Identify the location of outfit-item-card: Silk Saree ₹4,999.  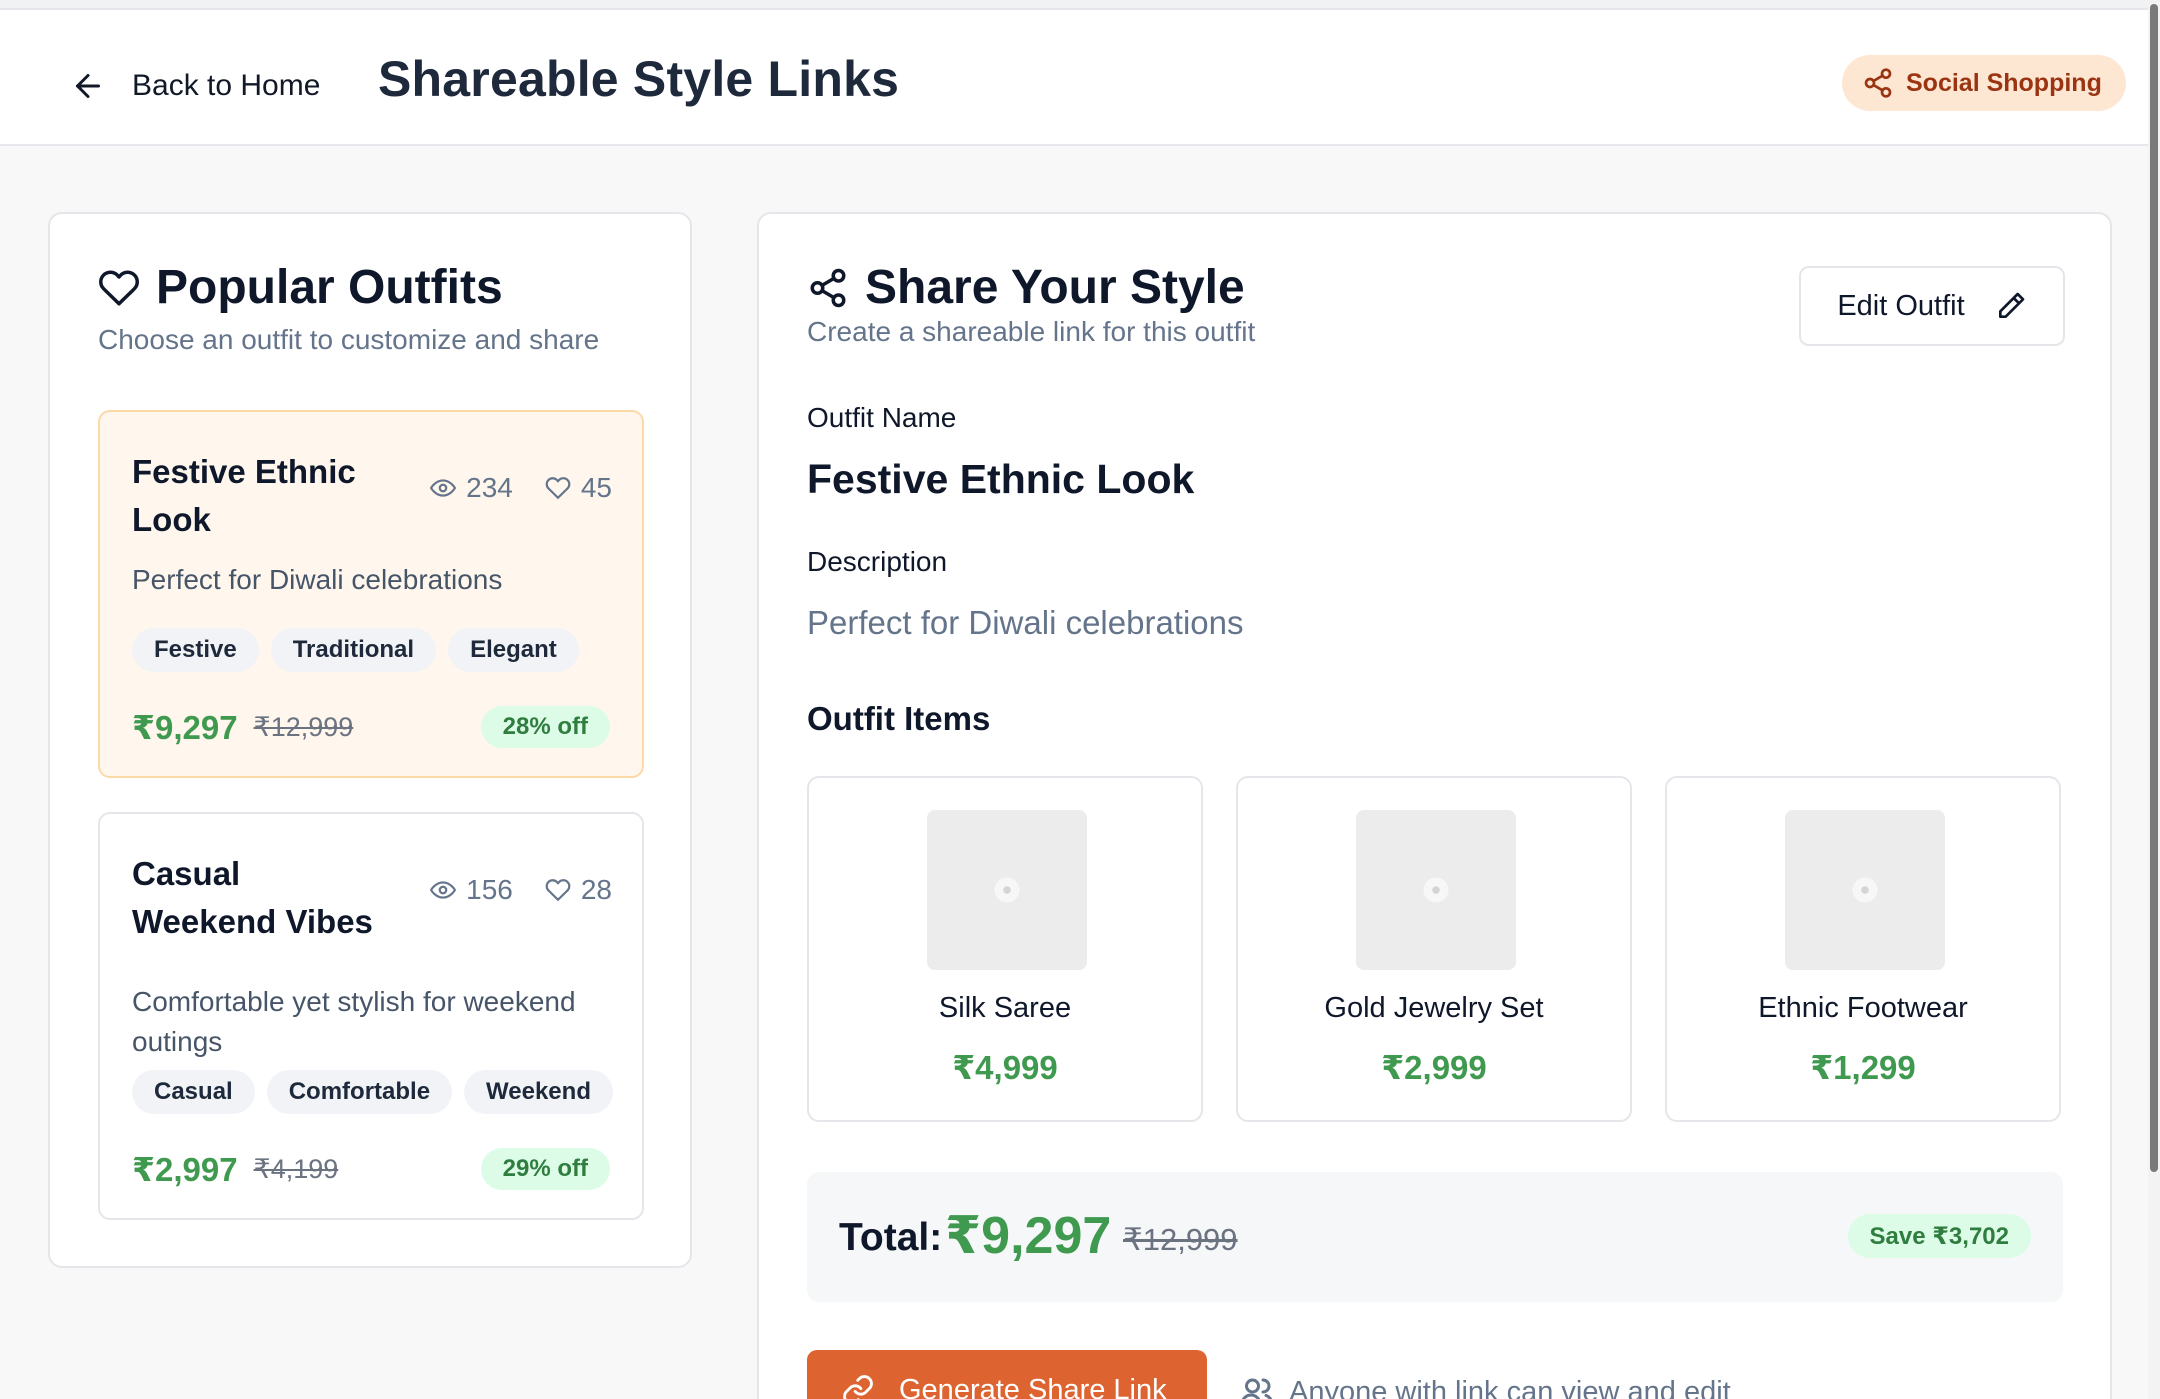
(1005, 949).